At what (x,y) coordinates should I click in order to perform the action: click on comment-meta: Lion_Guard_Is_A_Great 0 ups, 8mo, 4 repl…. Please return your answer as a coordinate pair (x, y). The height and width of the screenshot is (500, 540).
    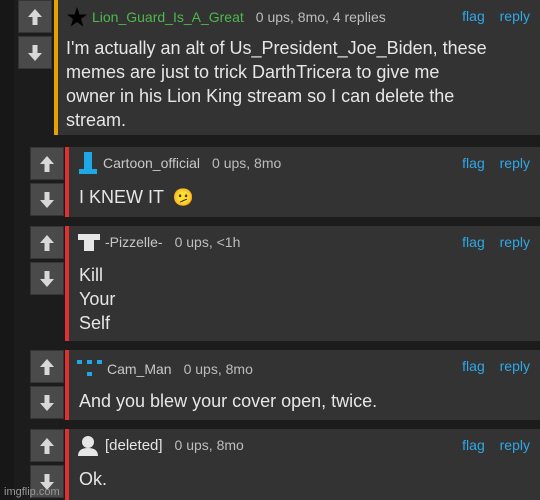
    Looking at the image, I should click on (226, 17).